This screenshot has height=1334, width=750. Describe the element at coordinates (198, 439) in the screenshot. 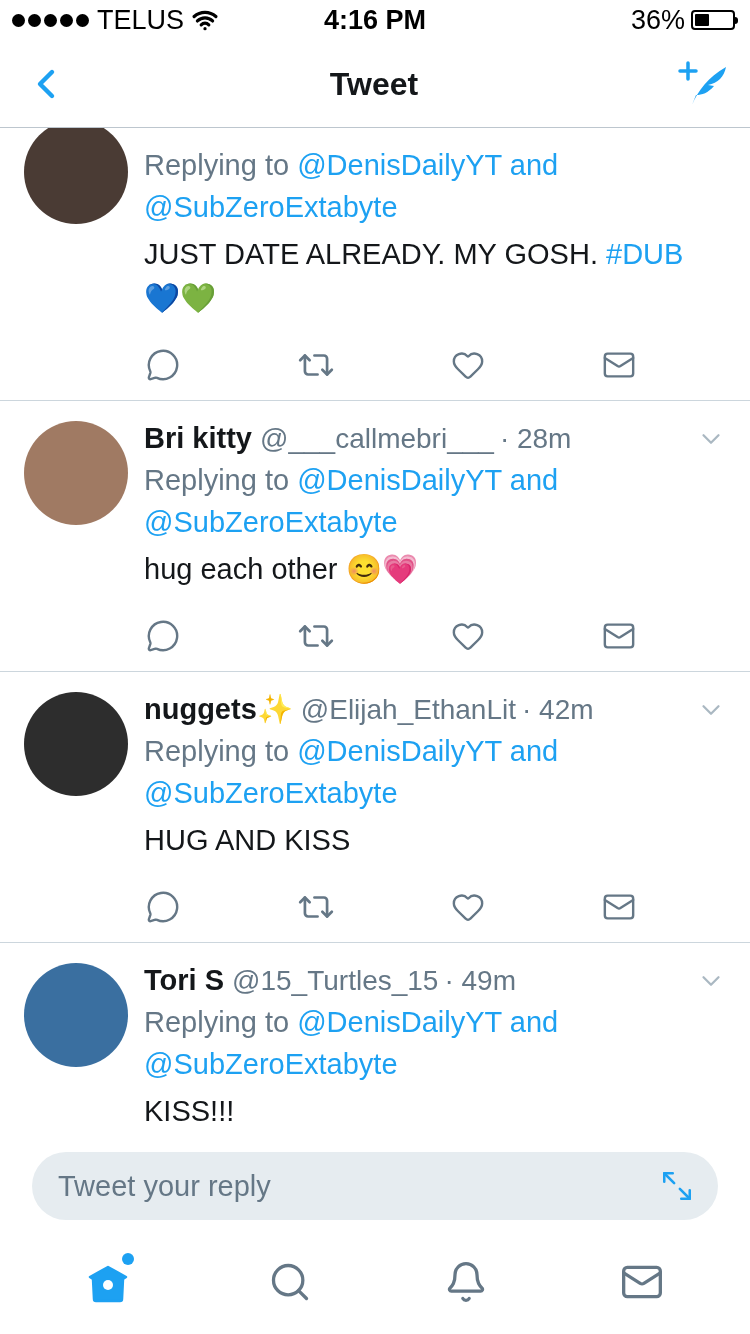

I see `user-name: Bri kitty` at that location.